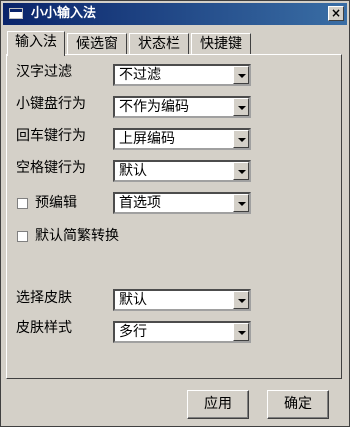 This screenshot has height=427, width=350. What do you see at coordinates (218, 404) in the screenshot?
I see `apply-button: 应用` at bounding box center [218, 404].